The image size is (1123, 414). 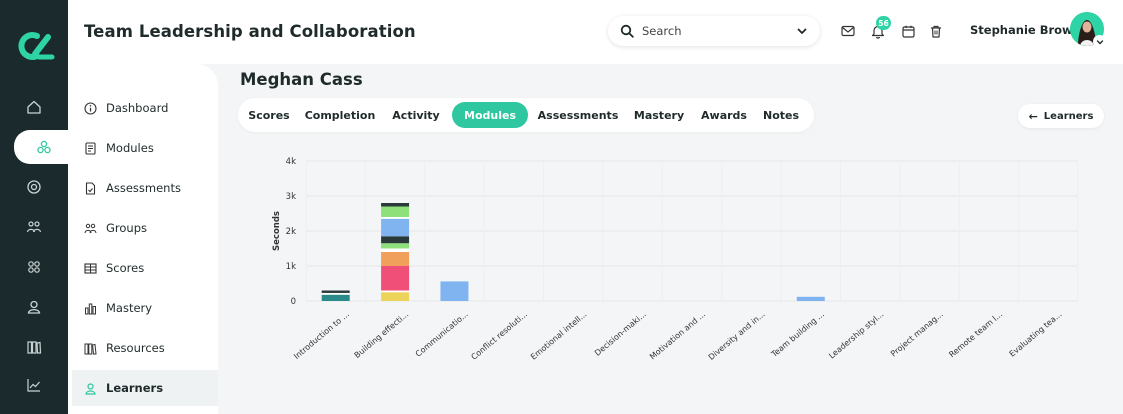 I want to click on rail-home, so click(x=34, y=107).